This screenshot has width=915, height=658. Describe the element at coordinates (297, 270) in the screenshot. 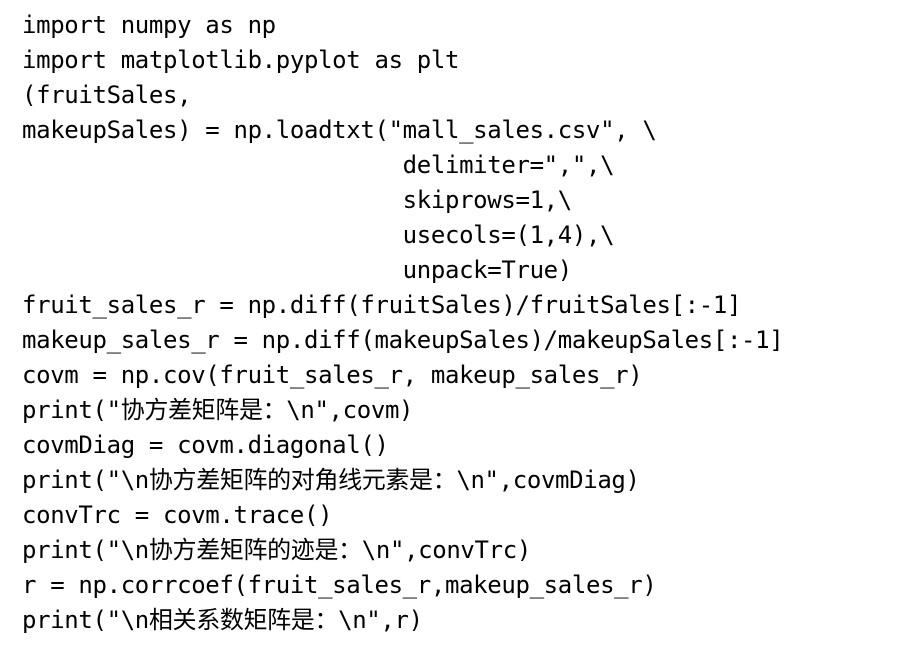

I see `code-line-8: unpack=True)` at that location.